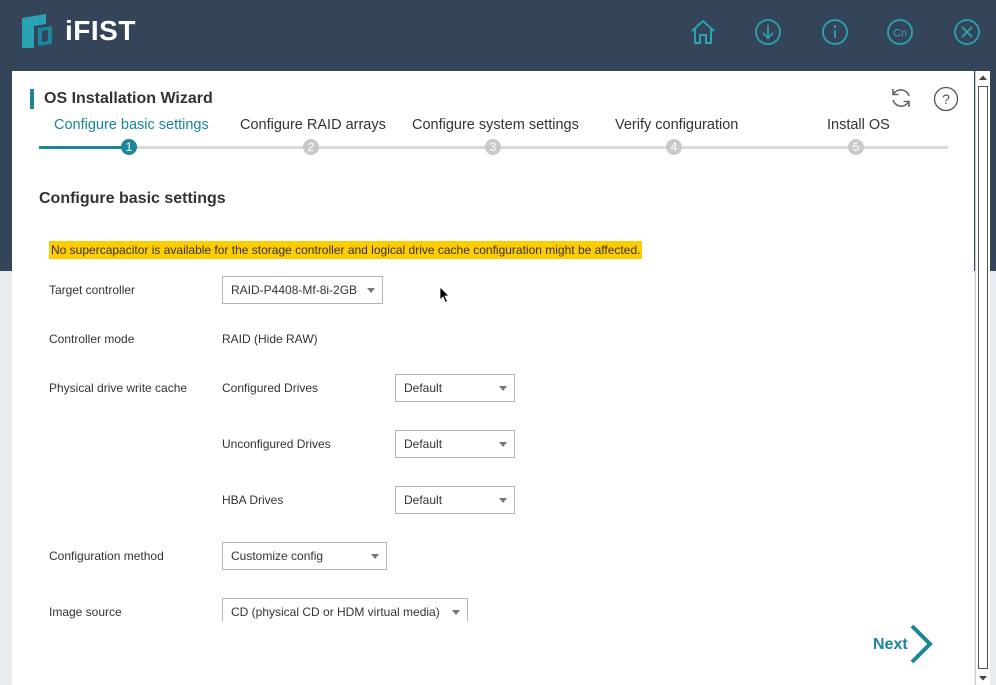  Describe the element at coordinates (313, 125) in the screenshot. I see `step-configure-raid-arrays: Configure RAID arrays` at that location.